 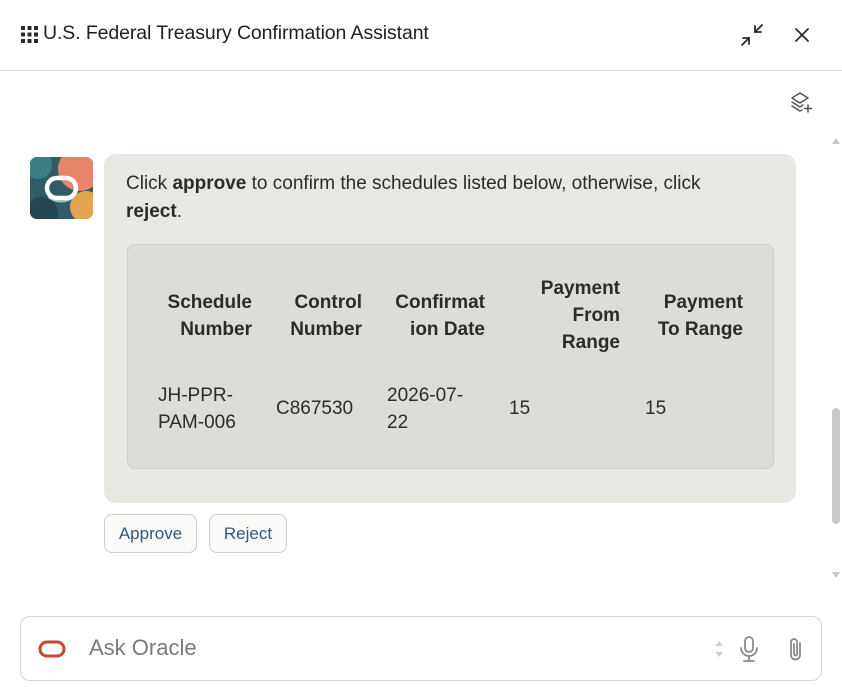 I want to click on layers-add-icon, so click(x=802, y=102).